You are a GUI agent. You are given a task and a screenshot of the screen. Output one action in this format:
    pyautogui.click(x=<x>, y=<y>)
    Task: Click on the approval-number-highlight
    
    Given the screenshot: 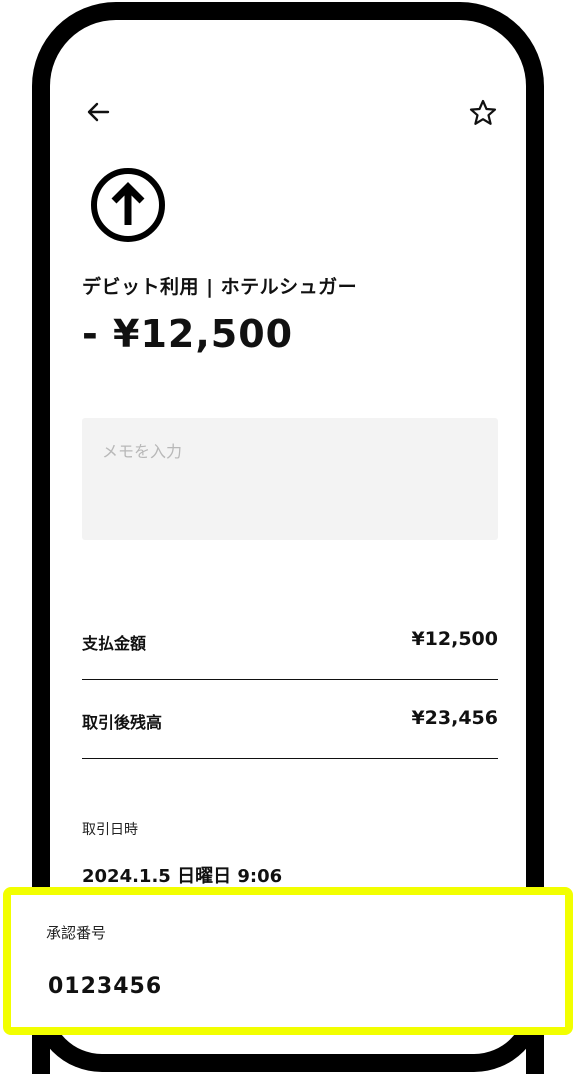 What is the action you would take?
    pyautogui.click(x=288, y=961)
    